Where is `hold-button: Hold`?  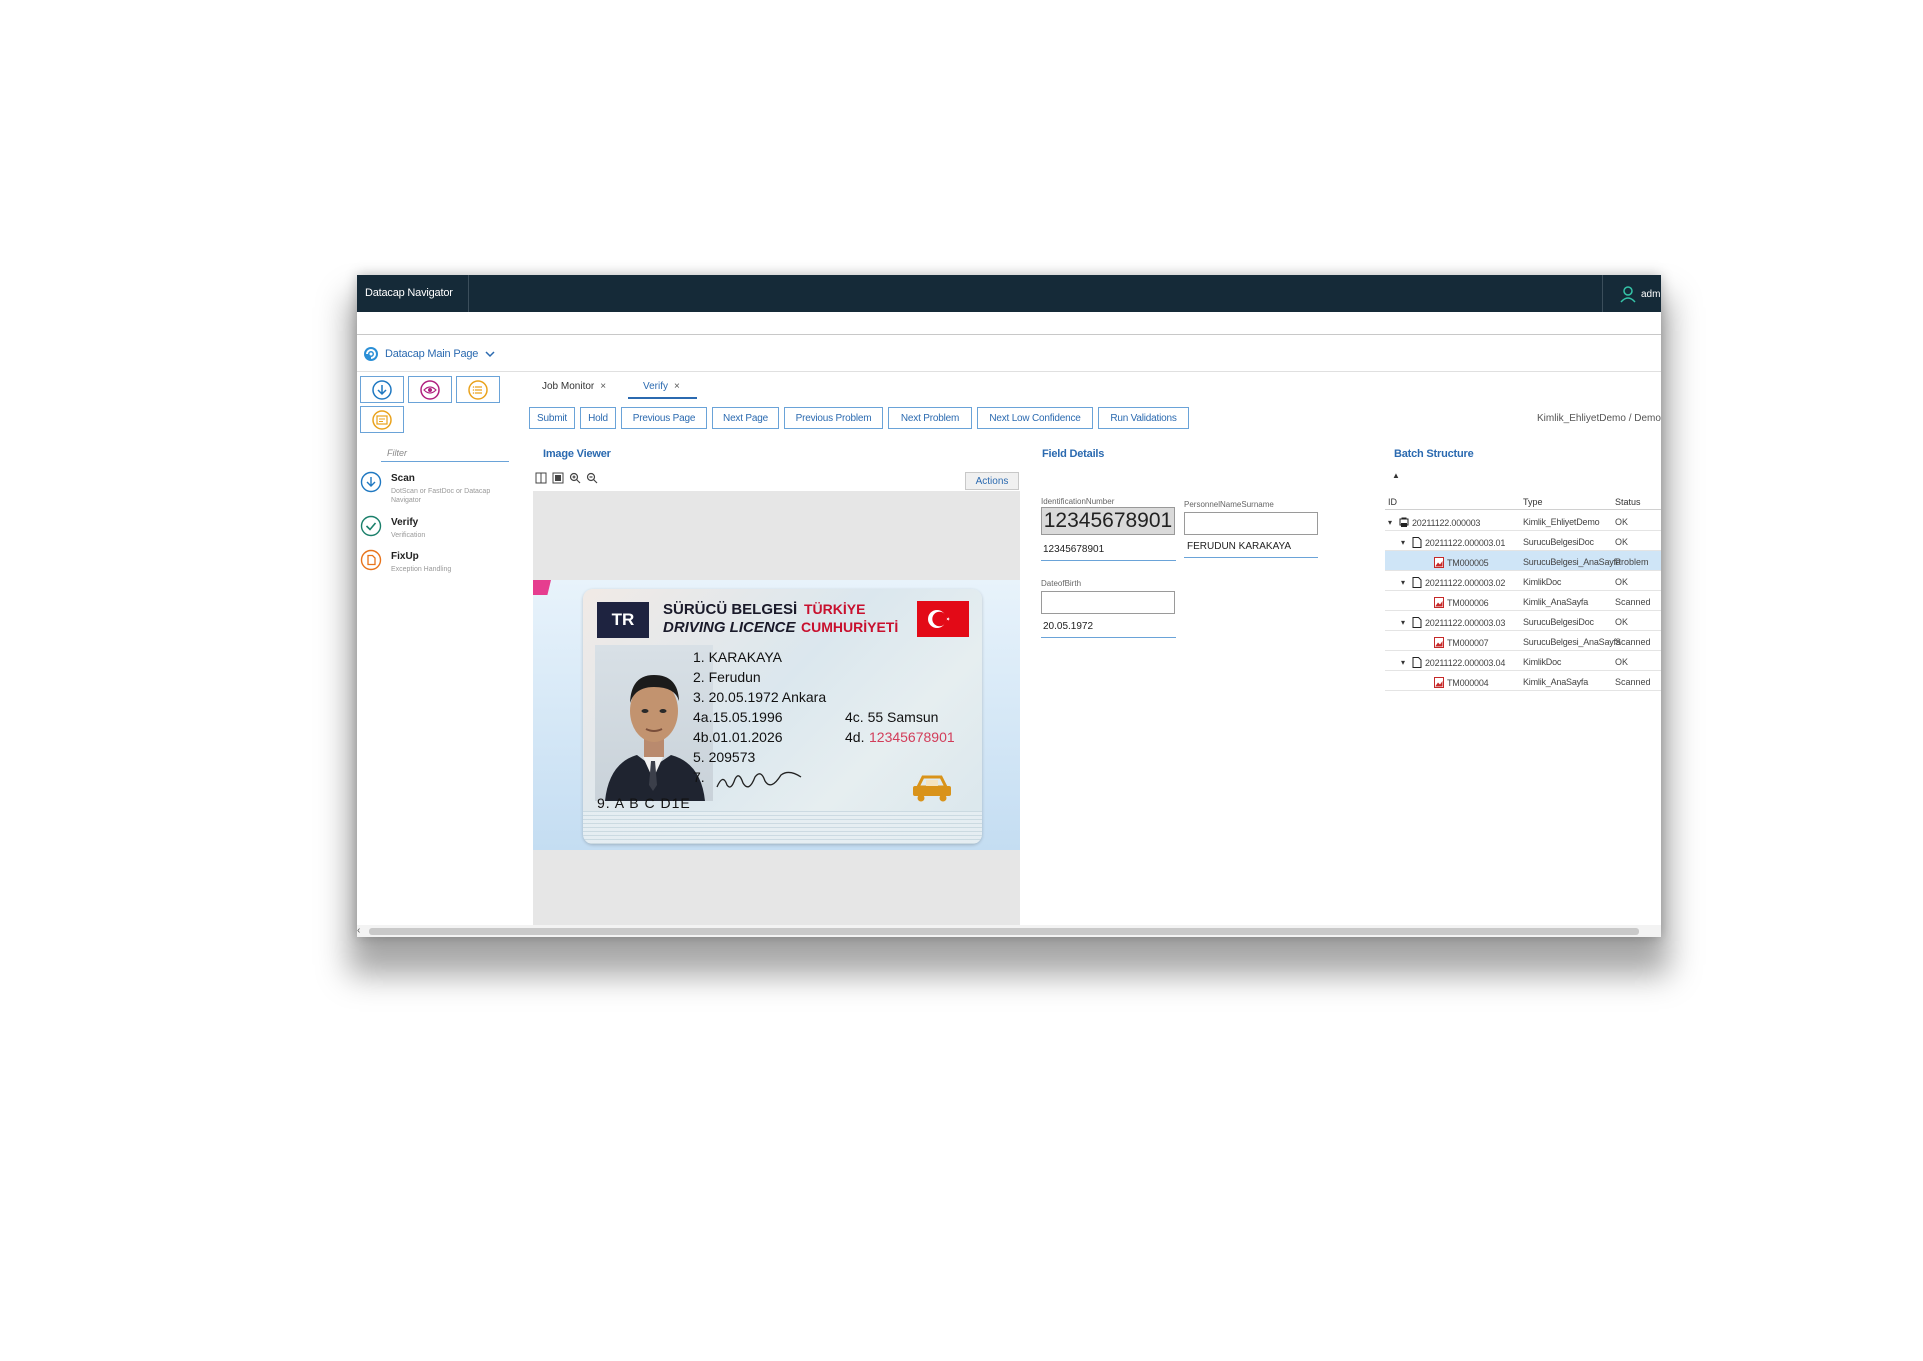 hold-button: Hold is located at coordinates (598, 418).